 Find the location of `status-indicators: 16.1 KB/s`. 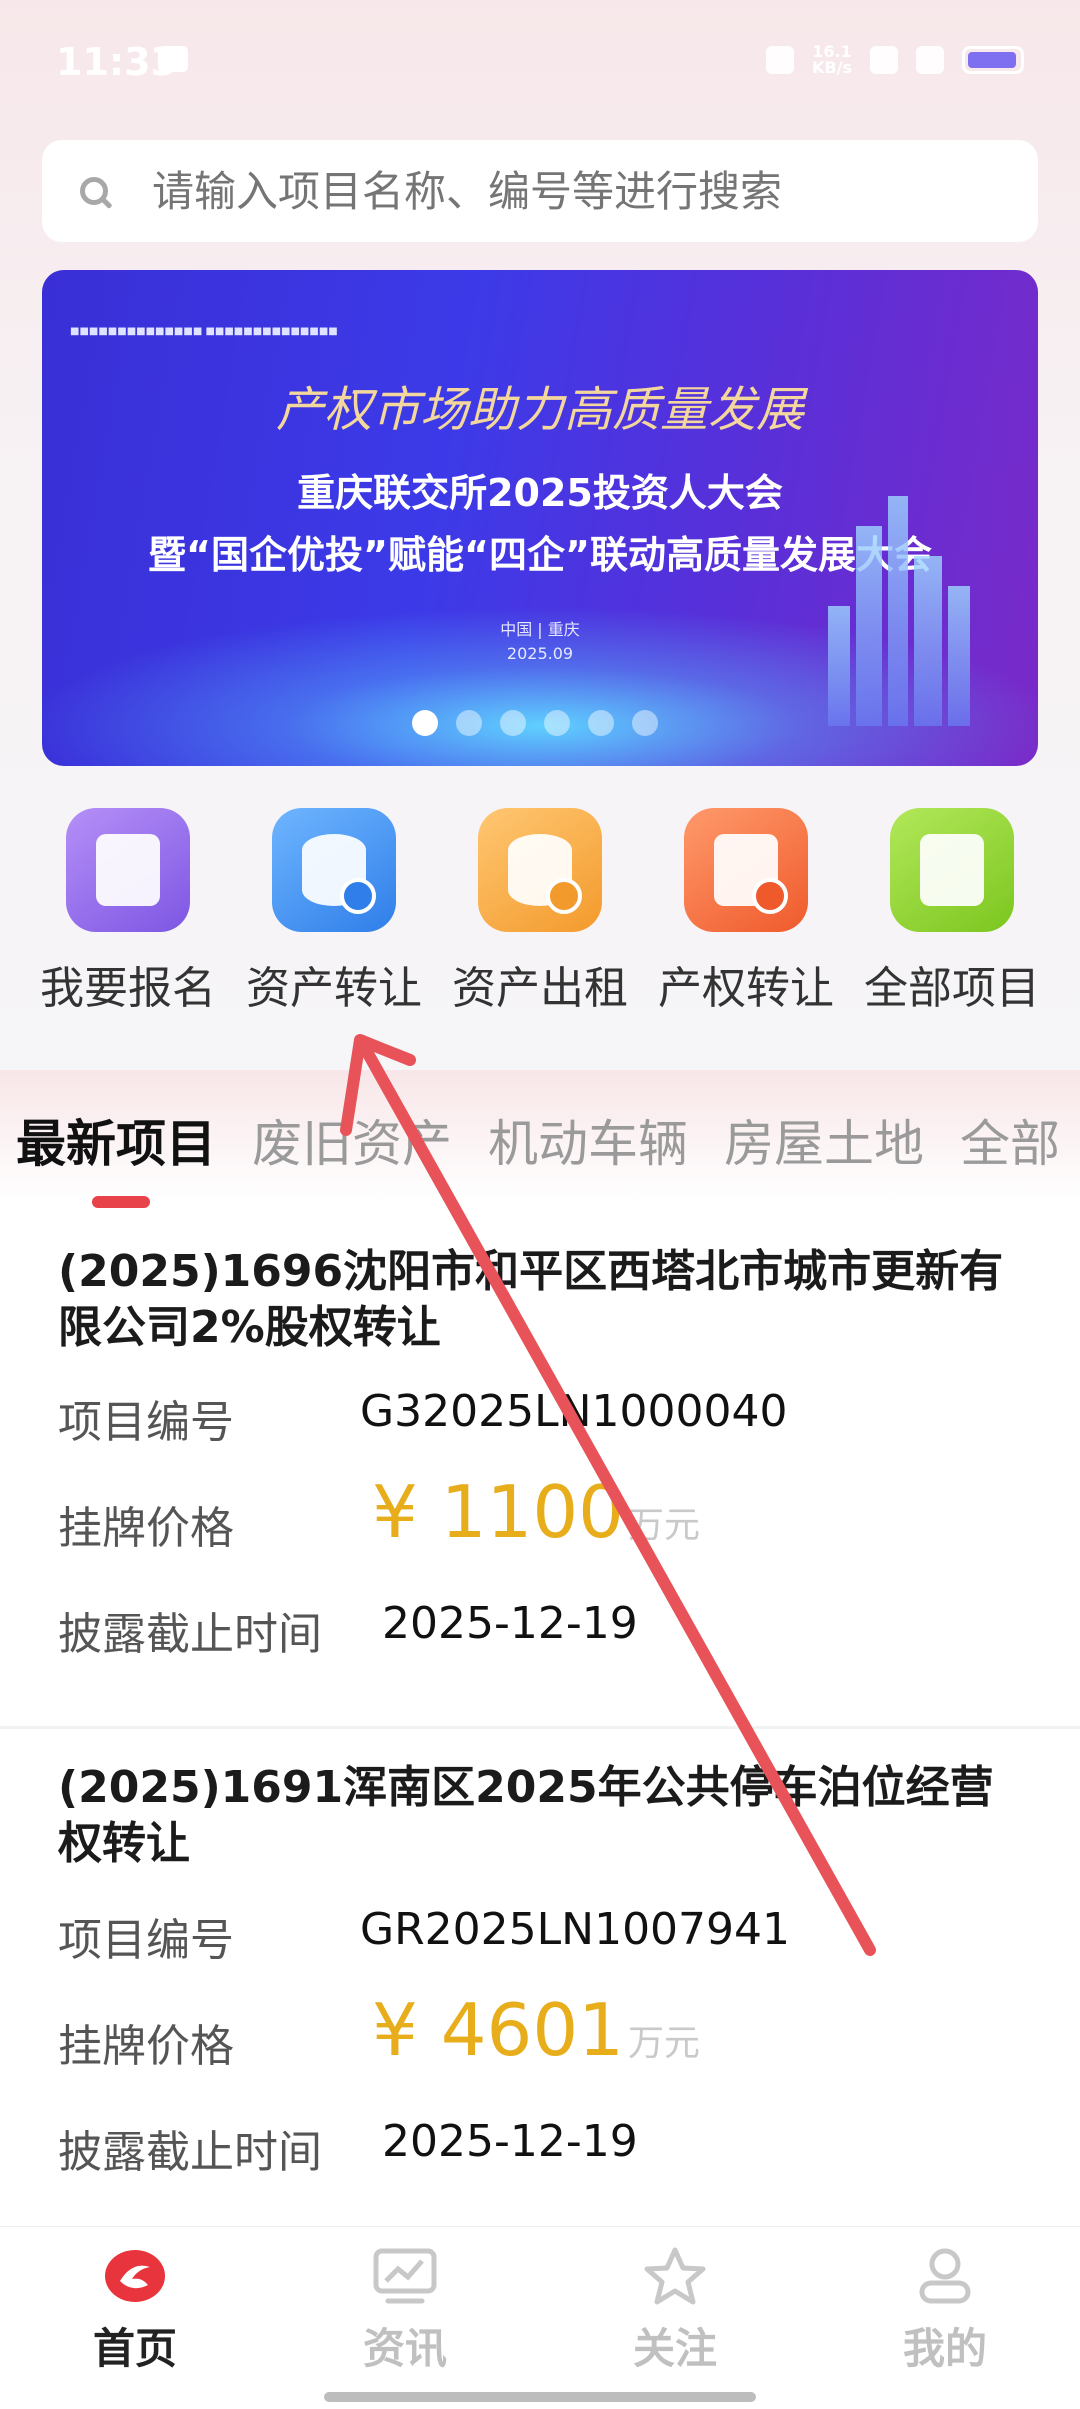

status-indicators: 16.1 KB/s is located at coordinates (895, 60).